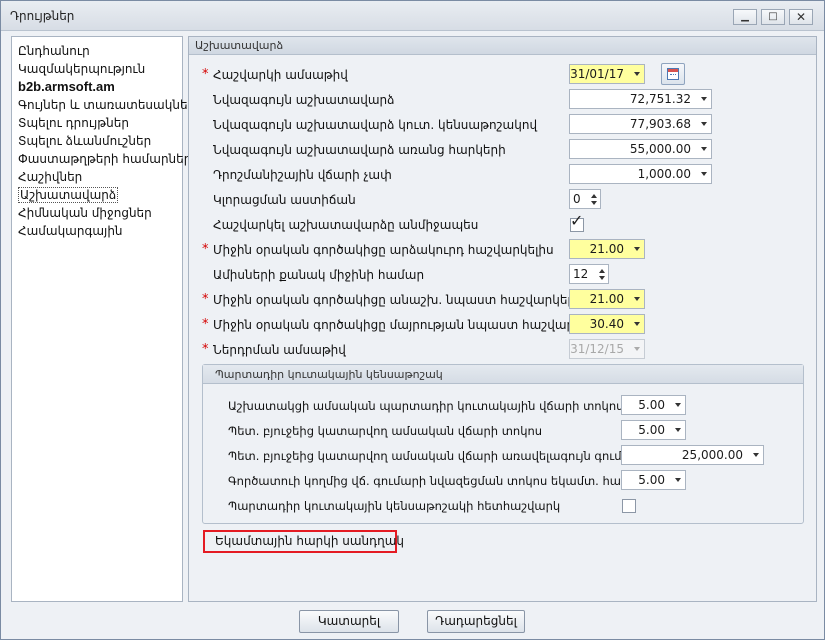  I want to click on sidebar-item-fixed-assets: Հիմնական միջոցներ, so click(97, 213).